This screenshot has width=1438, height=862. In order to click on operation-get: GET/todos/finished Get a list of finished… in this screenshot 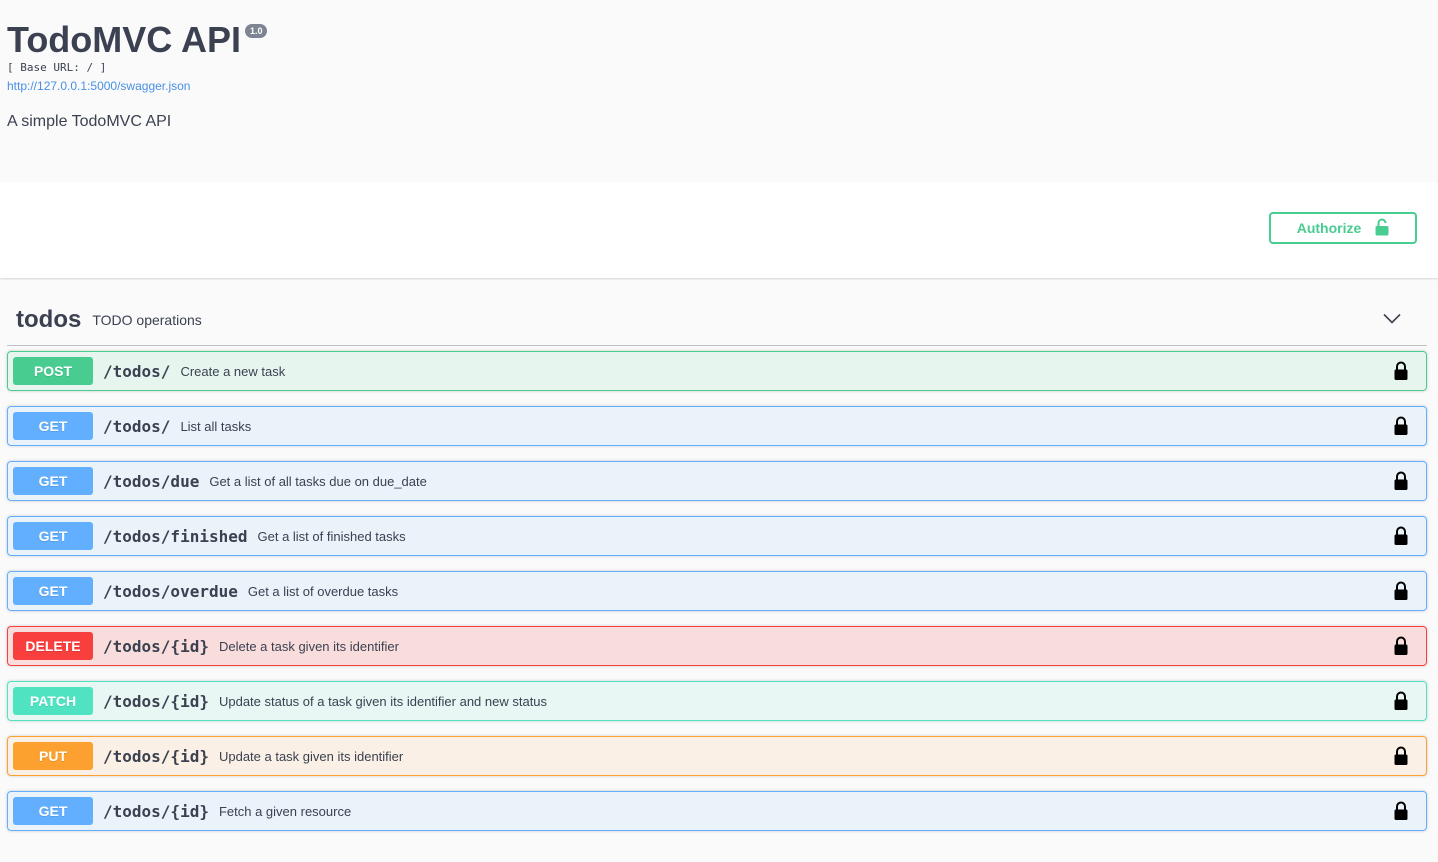, I will do `click(717, 536)`.